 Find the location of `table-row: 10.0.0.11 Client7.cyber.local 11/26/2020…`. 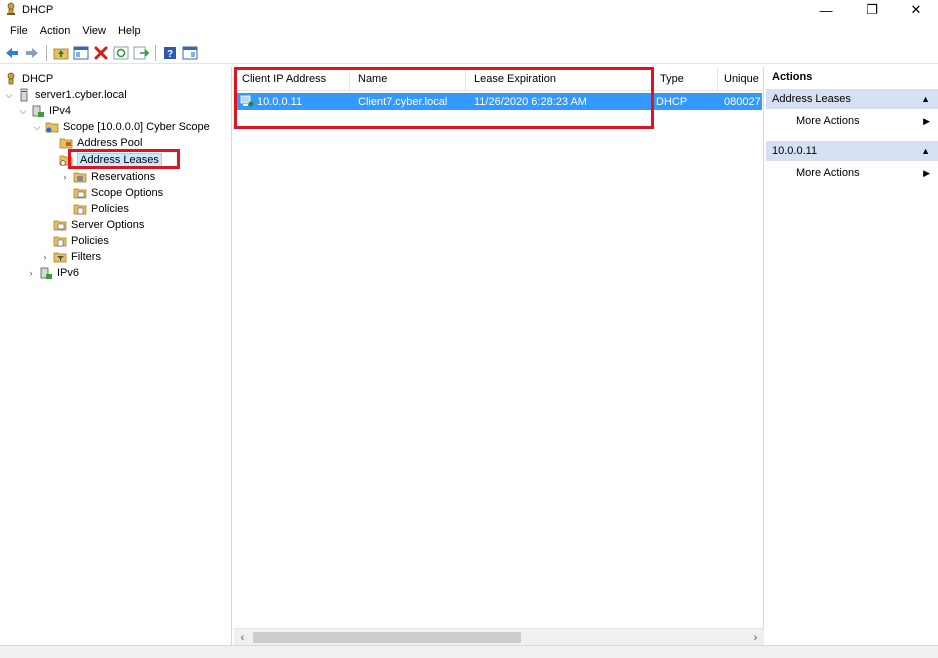

table-row: 10.0.0.11 Client7.cyber.local 11/26/2020… is located at coordinates (498, 101).